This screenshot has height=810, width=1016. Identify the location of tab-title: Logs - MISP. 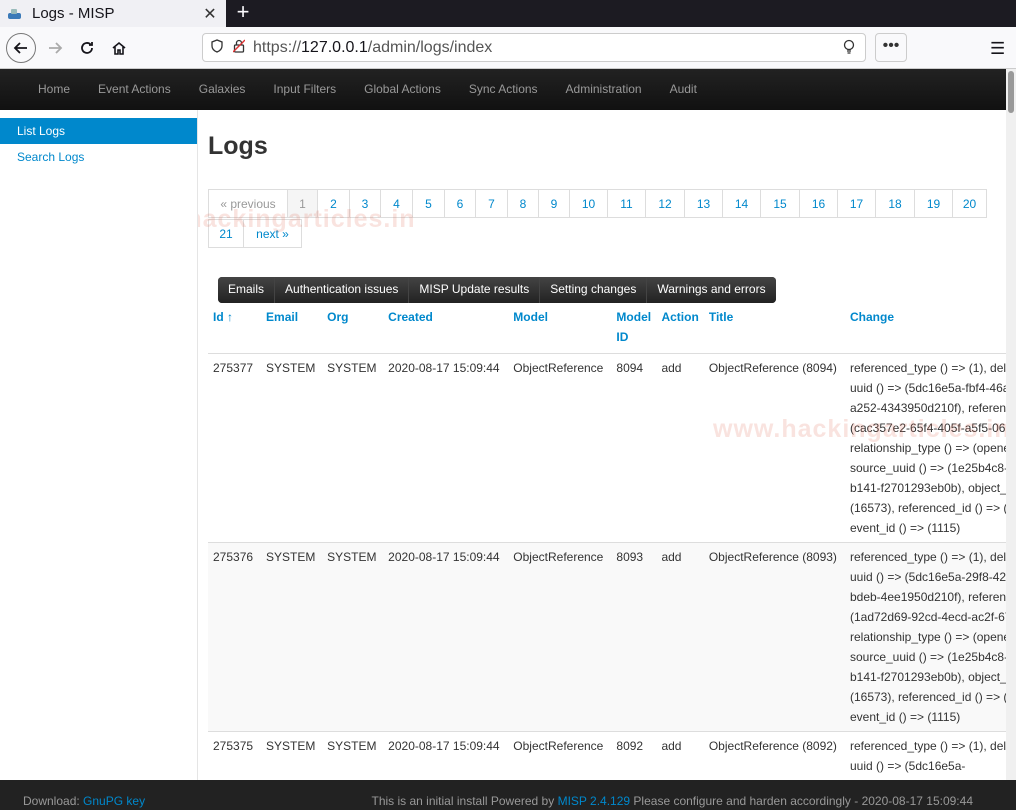
(73, 13).